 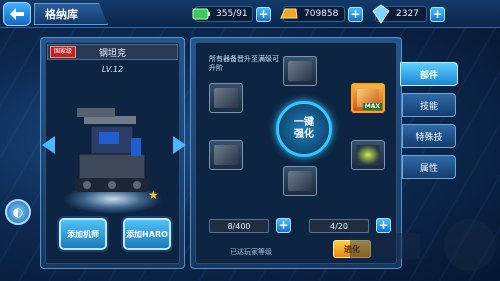 What do you see at coordinates (71, 14) in the screenshot?
I see `page-title: 格纳库` at bounding box center [71, 14].